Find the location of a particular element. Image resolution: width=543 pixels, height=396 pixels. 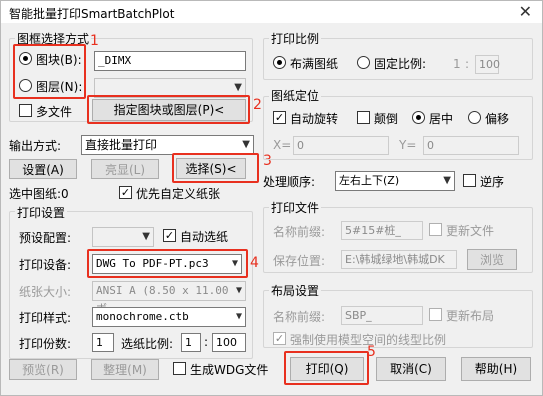

print-style-select: monochrome.ctb ▼ is located at coordinates (169, 317).